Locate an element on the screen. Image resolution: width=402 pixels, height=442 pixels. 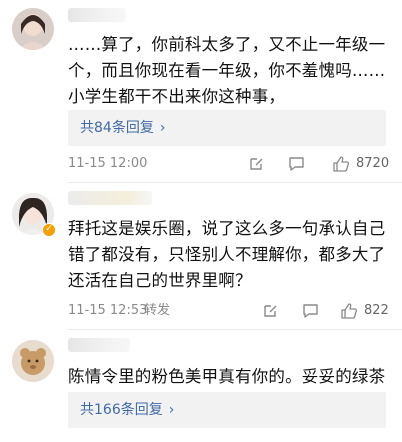
reply-summary: 共84条回复 › is located at coordinates (227, 128).